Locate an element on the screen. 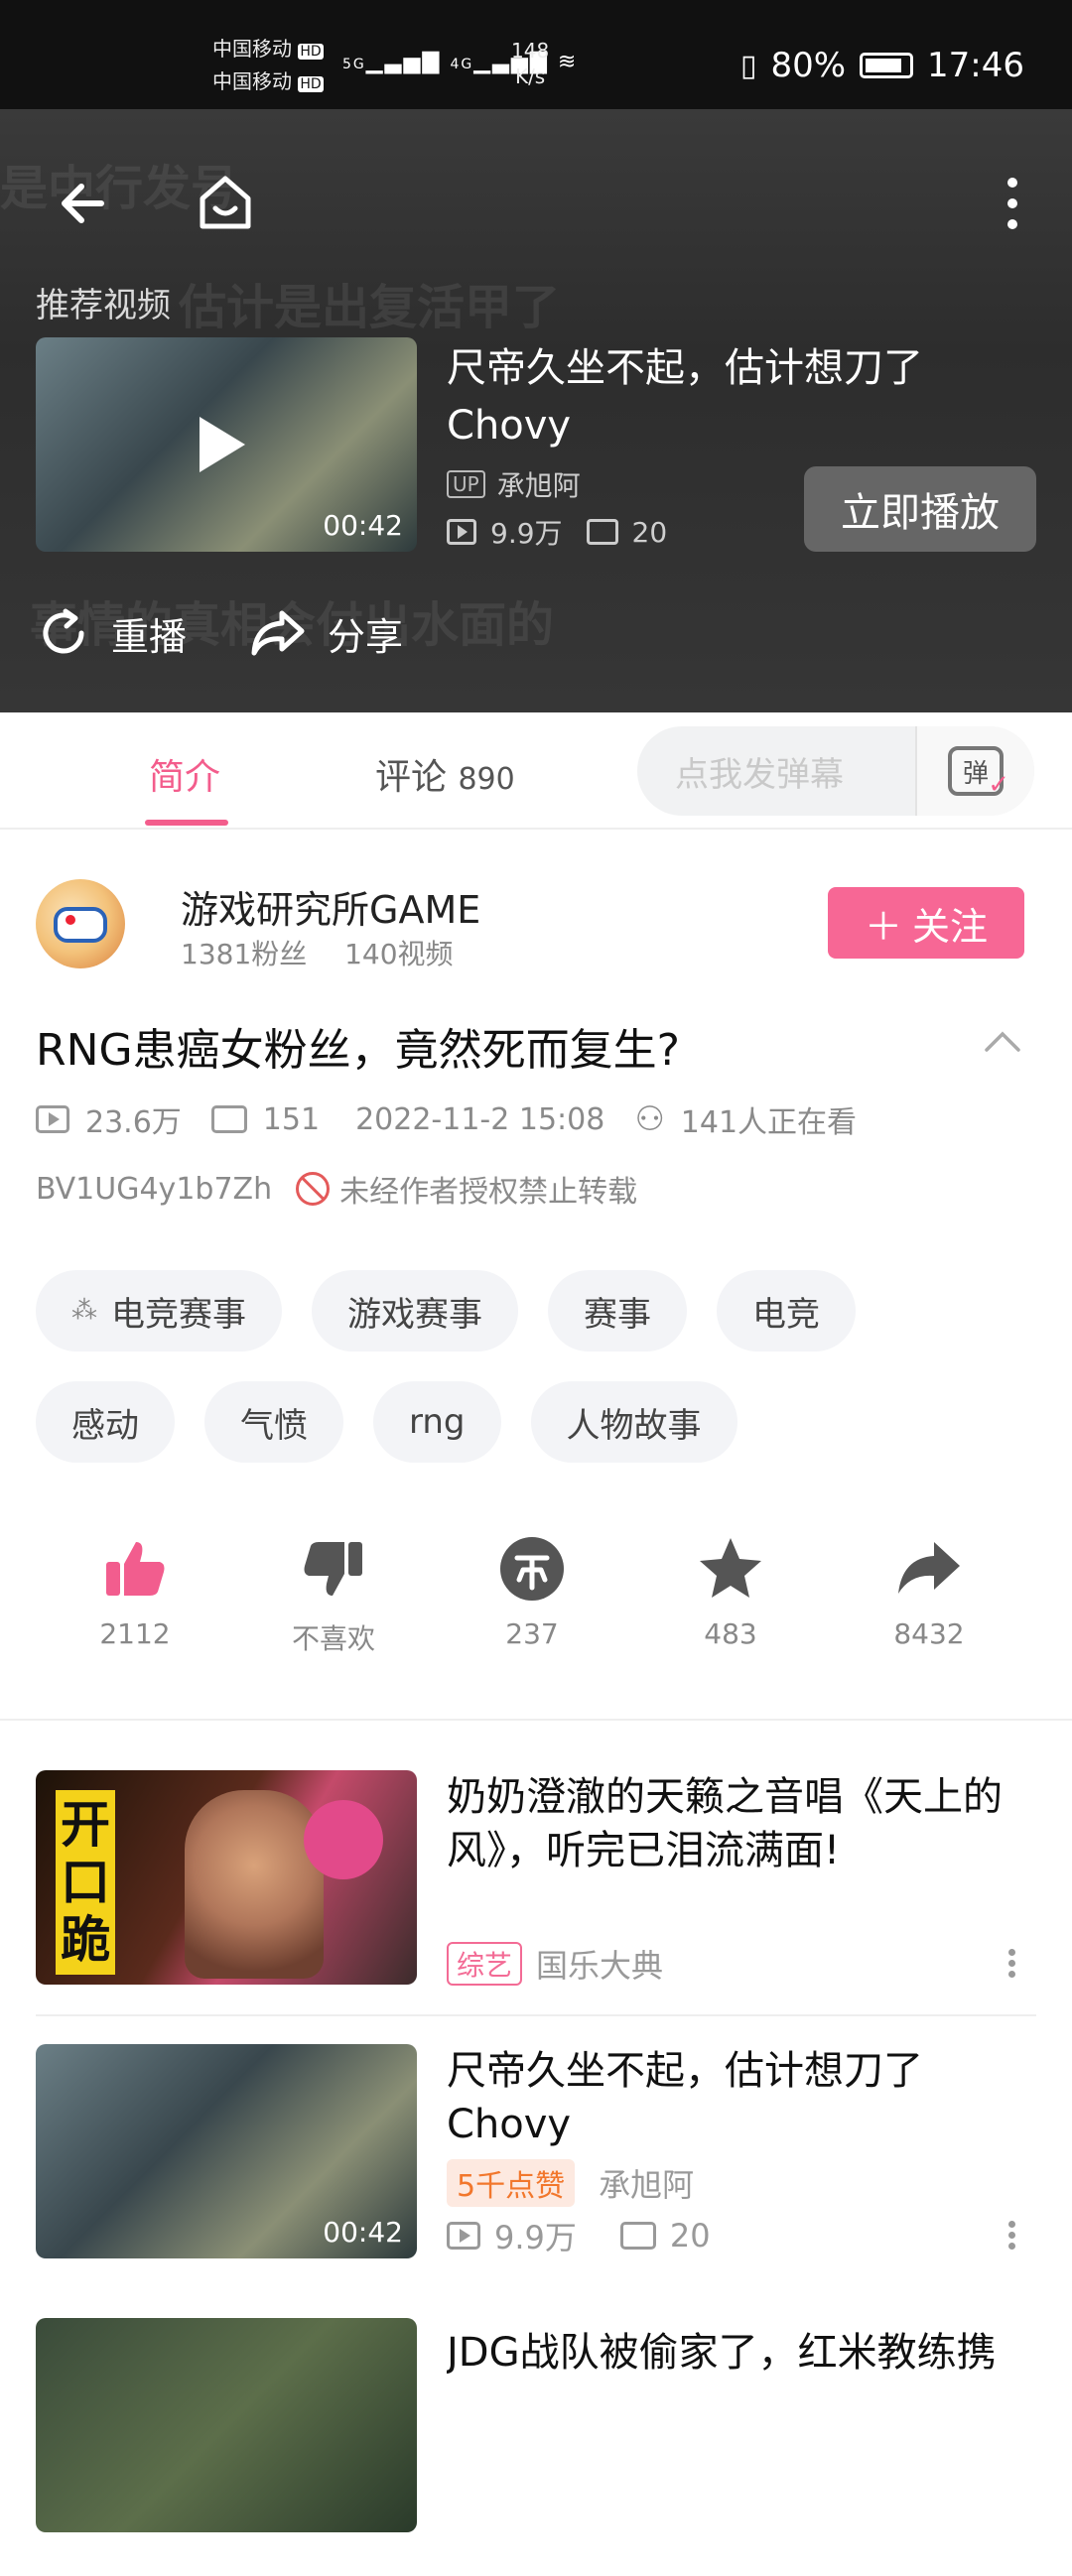  related-thumbnail: 00:42 is located at coordinates (226, 2151).